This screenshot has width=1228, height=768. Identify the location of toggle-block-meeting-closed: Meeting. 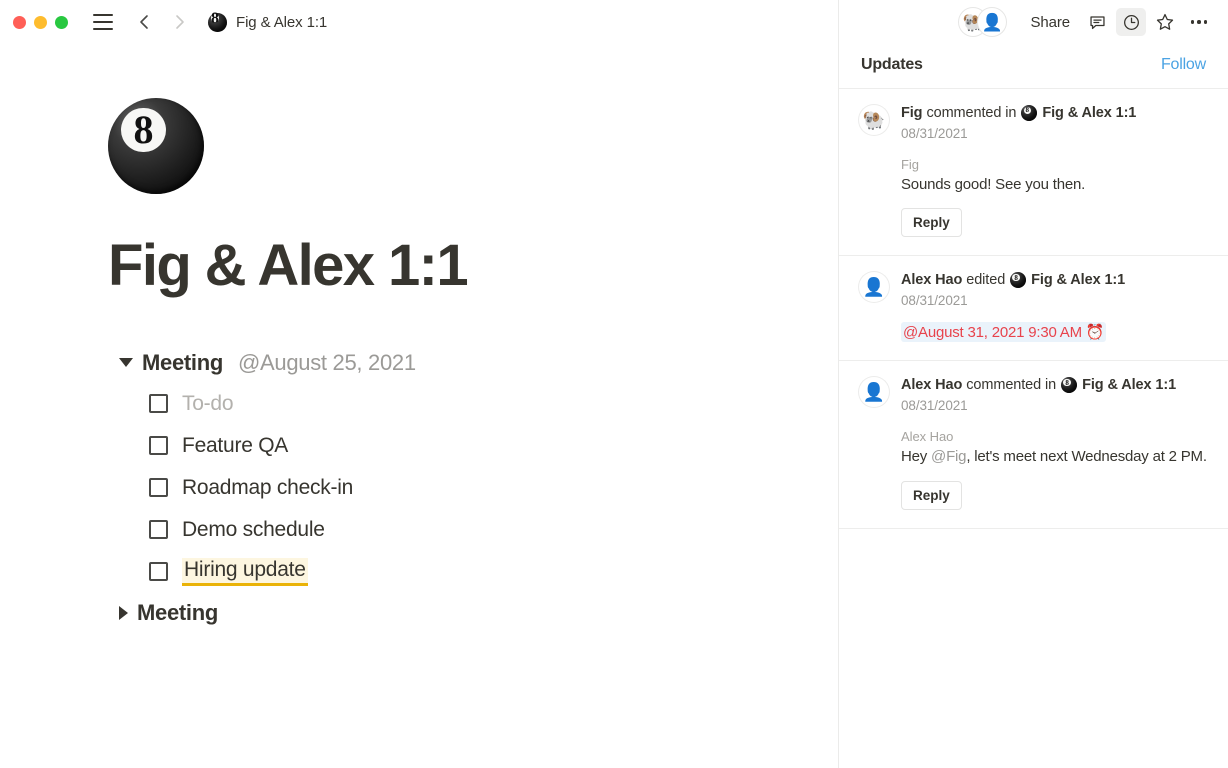
(473, 613).